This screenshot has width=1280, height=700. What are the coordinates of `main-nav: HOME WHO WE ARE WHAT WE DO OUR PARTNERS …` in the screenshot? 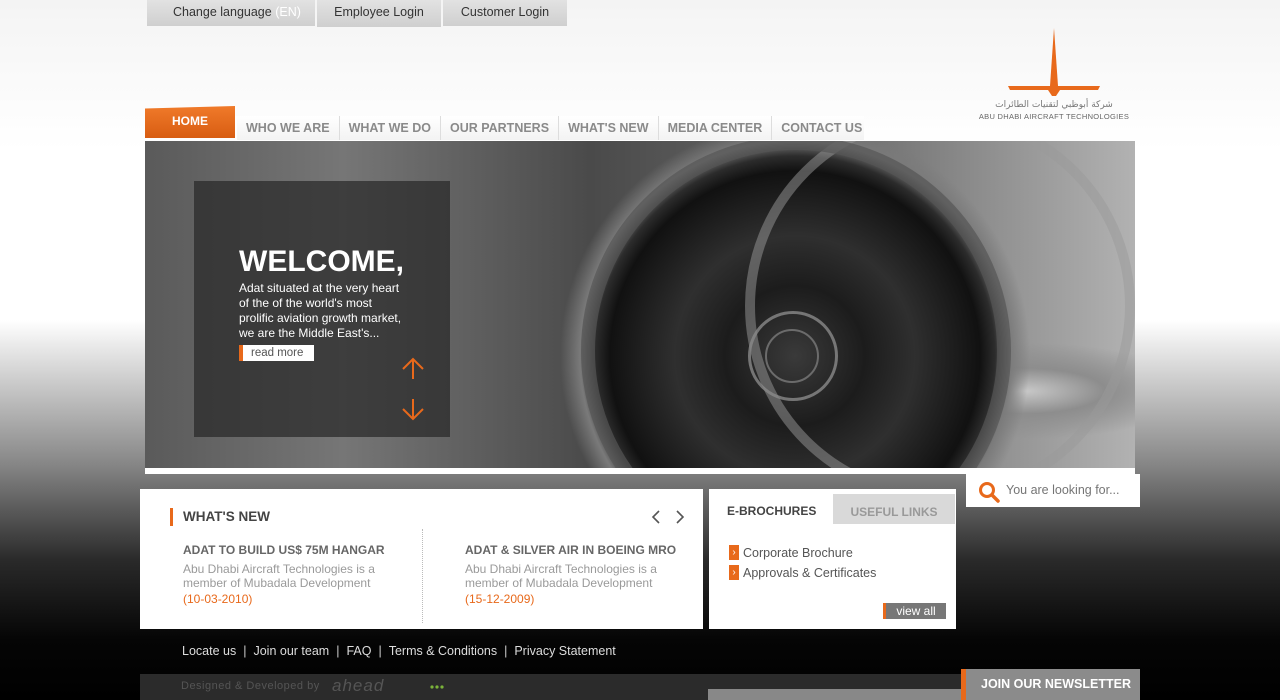 It's located at (505, 133).